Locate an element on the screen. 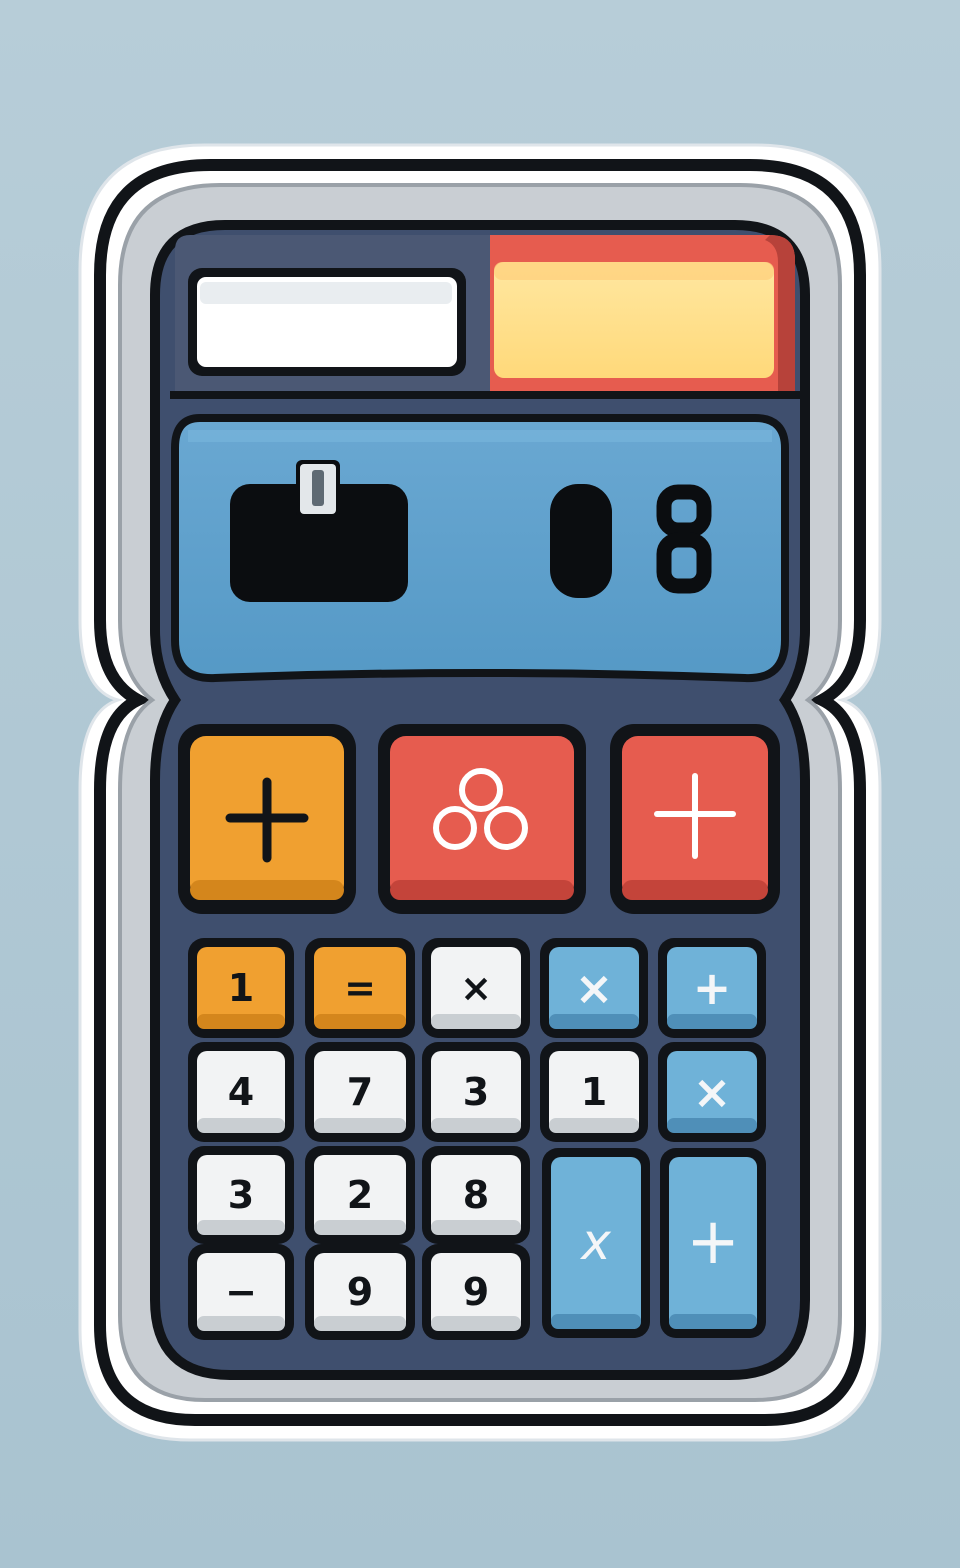 This screenshot has height=1568, width=960. key-1: 1 is located at coordinates (241, 988).